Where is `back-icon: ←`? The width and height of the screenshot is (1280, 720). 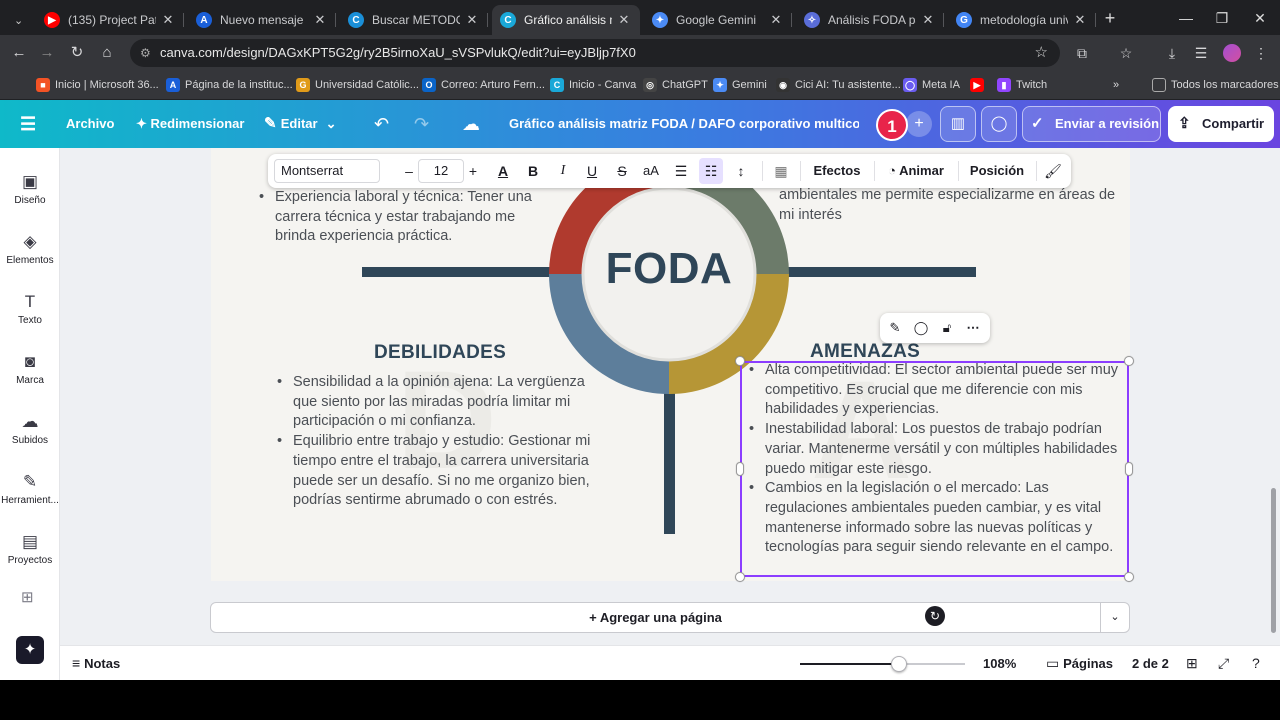 back-icon: ← is located at coordinates (19, 53).